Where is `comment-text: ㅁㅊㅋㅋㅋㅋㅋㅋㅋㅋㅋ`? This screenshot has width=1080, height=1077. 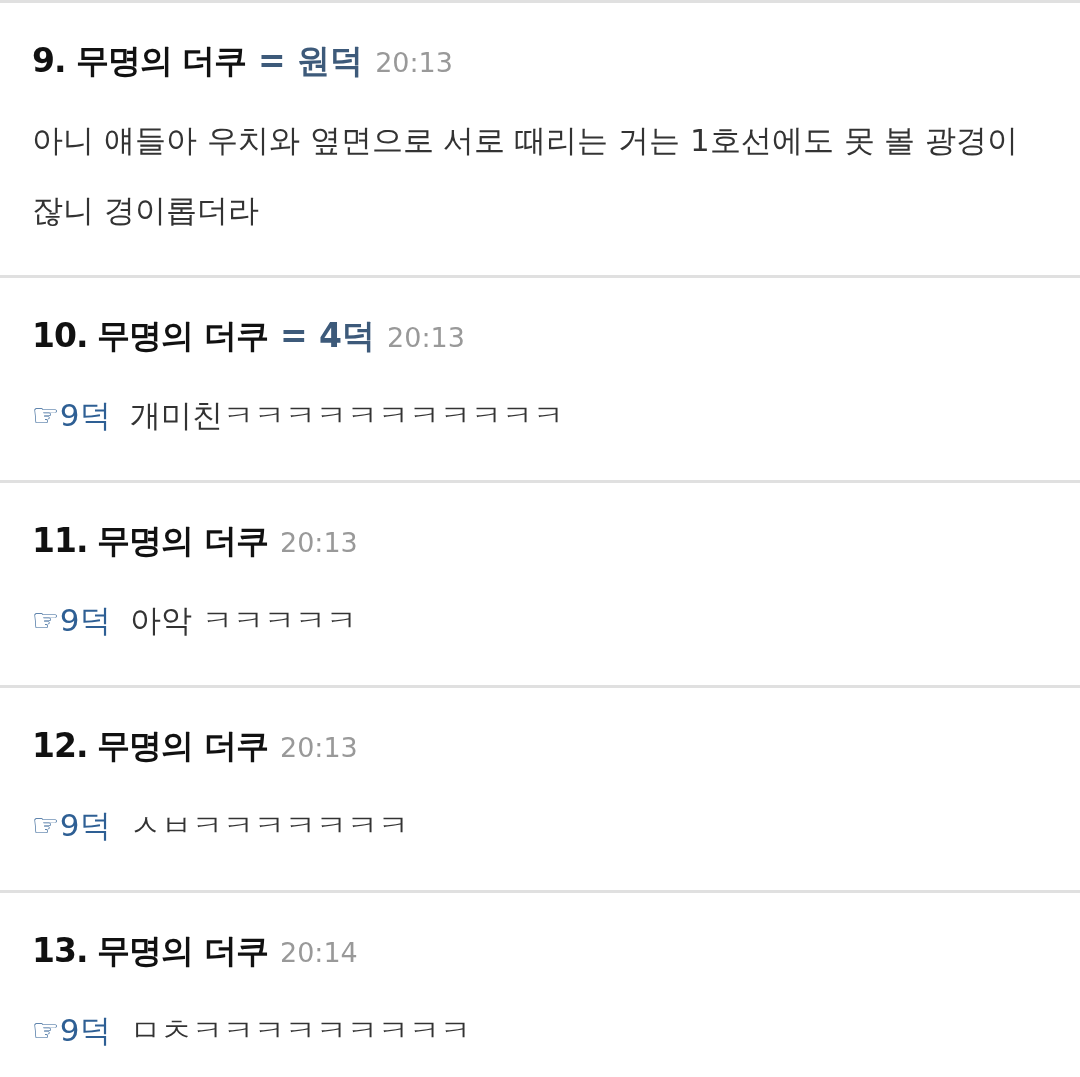
comment-text: ㅁㅊㅋㅋㅋㅋㅋㅋㅋㅋㅋ is located at coordinates (301, 1030).